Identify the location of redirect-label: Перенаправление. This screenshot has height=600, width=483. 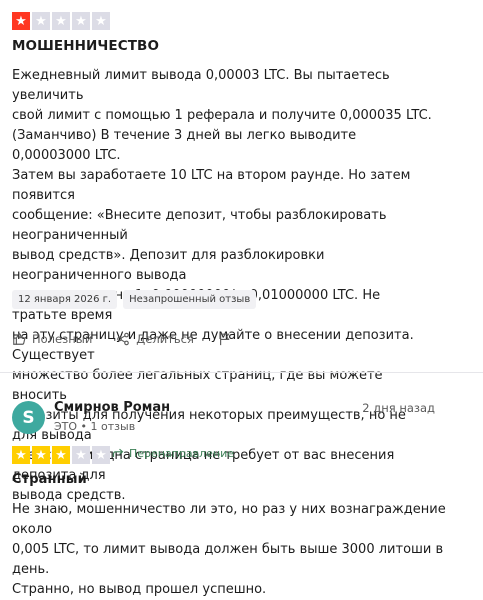
(173, 453).